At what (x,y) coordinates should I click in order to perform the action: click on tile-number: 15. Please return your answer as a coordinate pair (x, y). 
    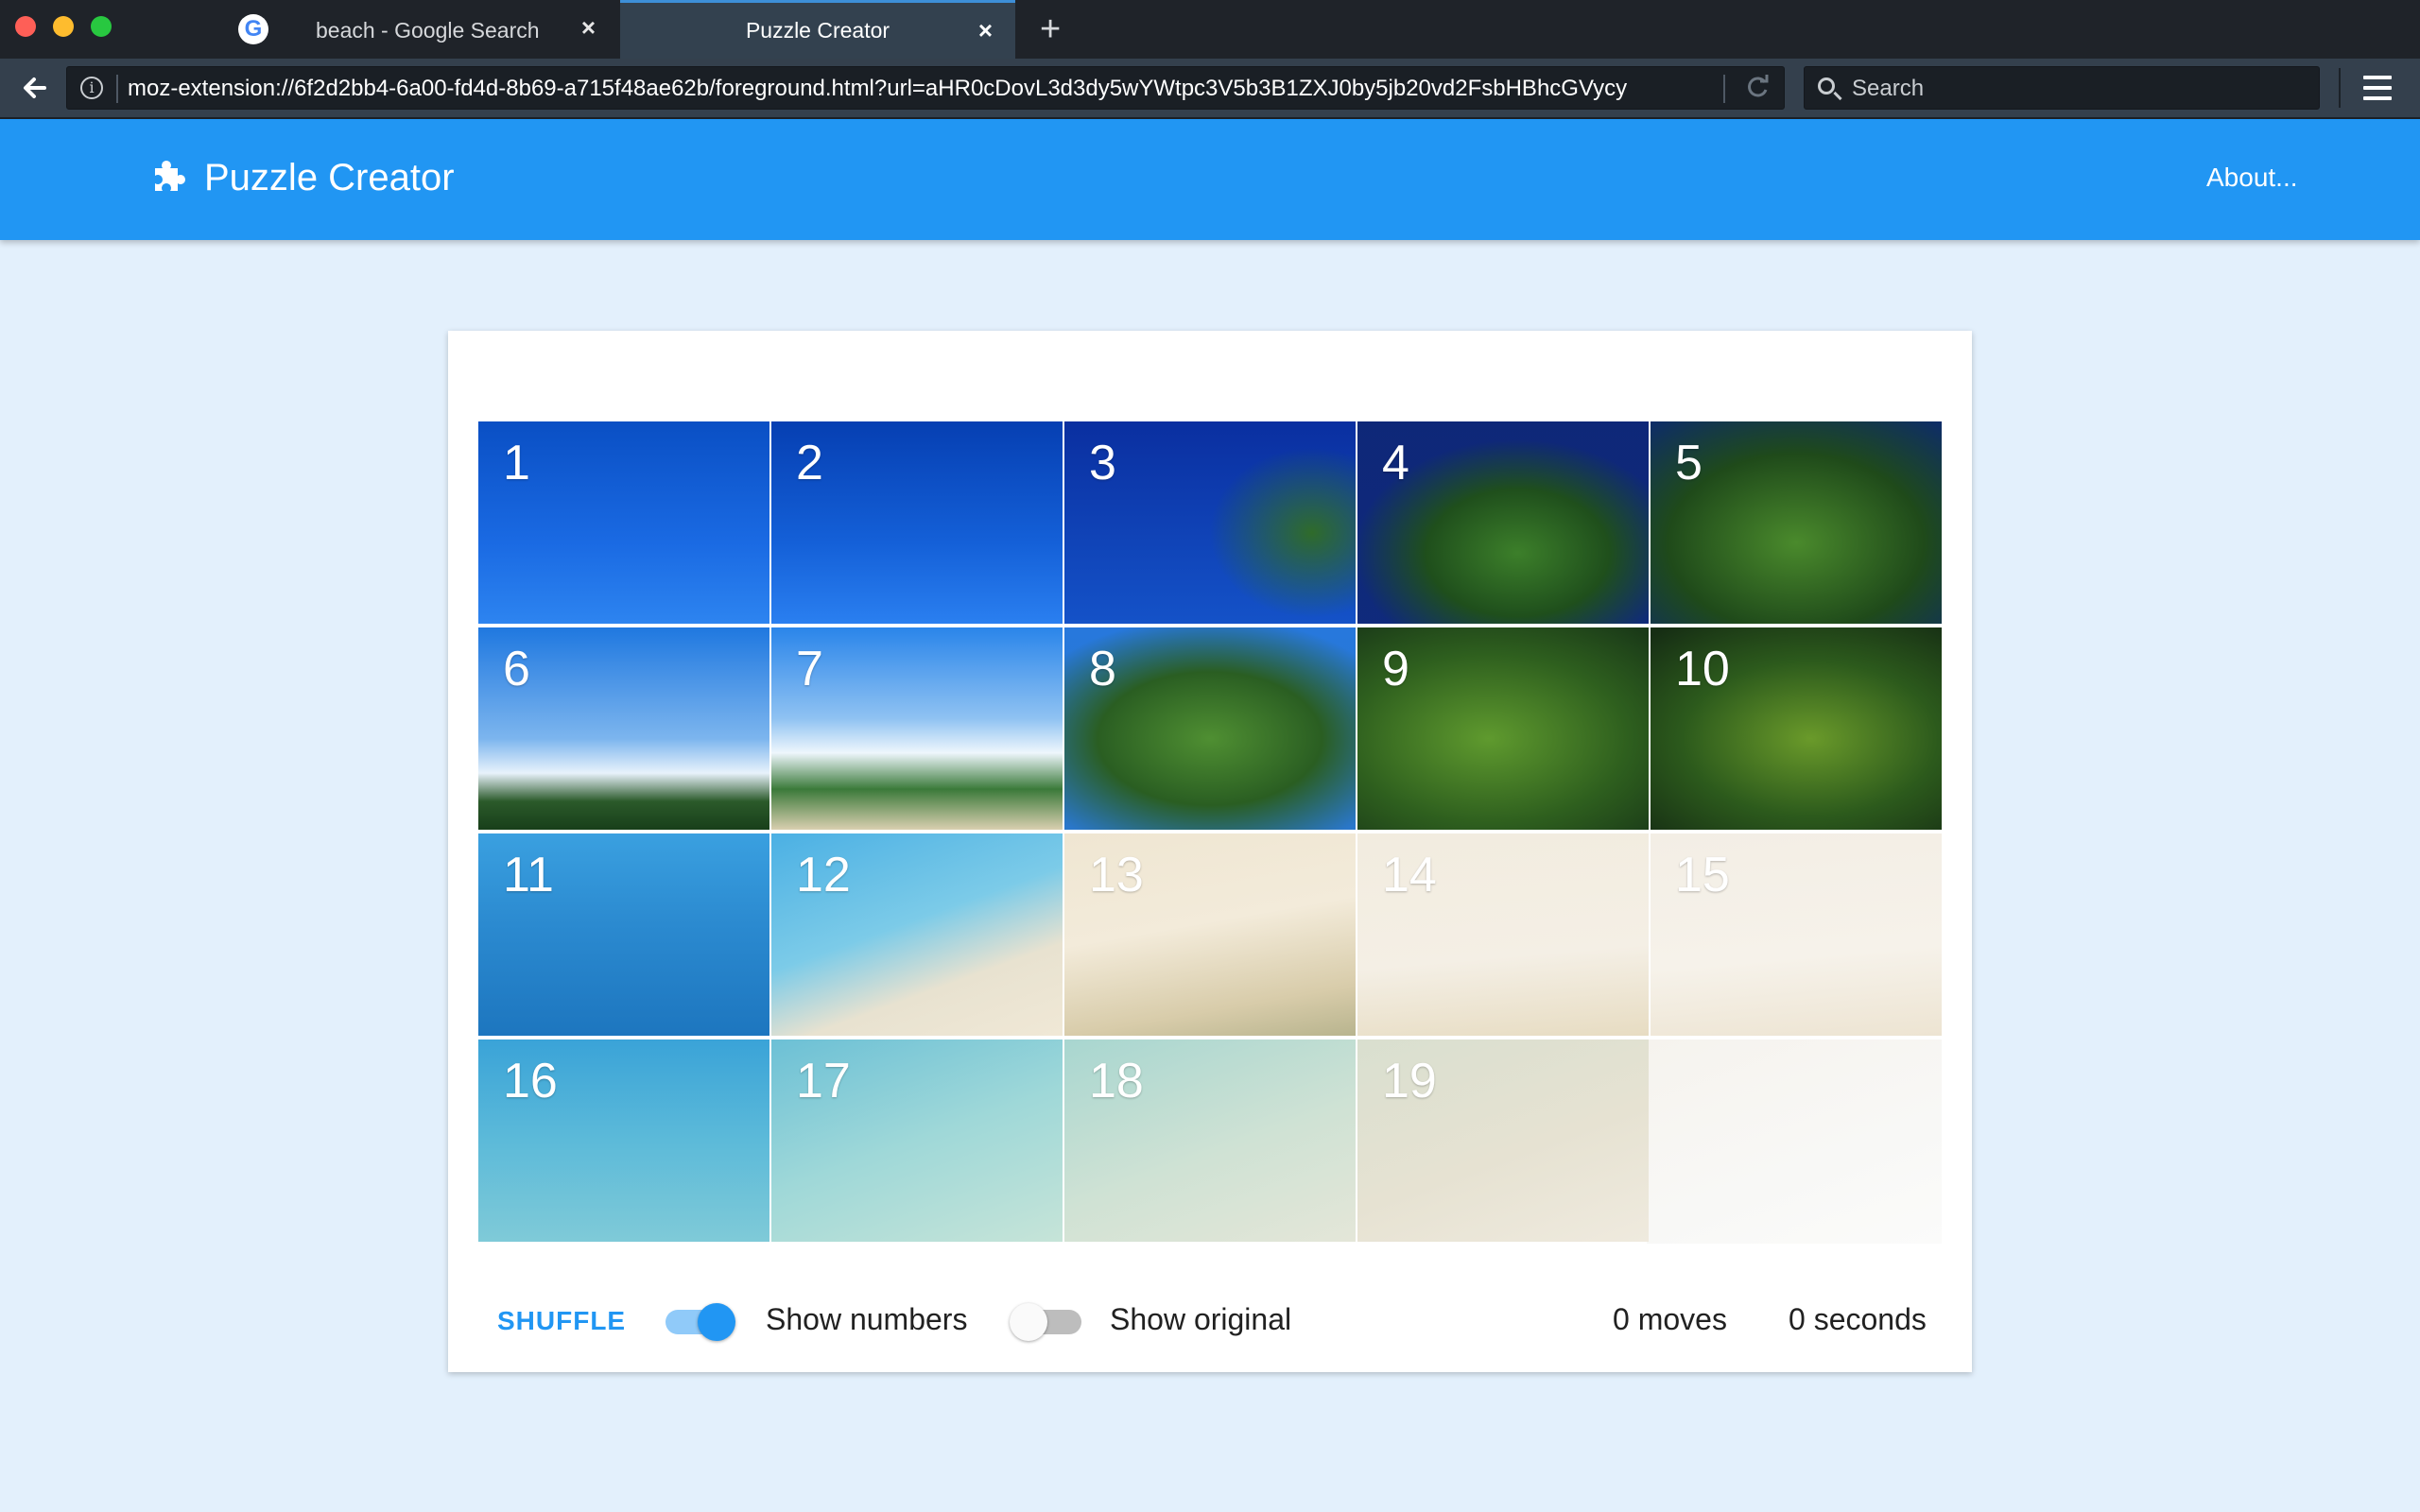
    Looking at the image, I should click on (1702, 875).